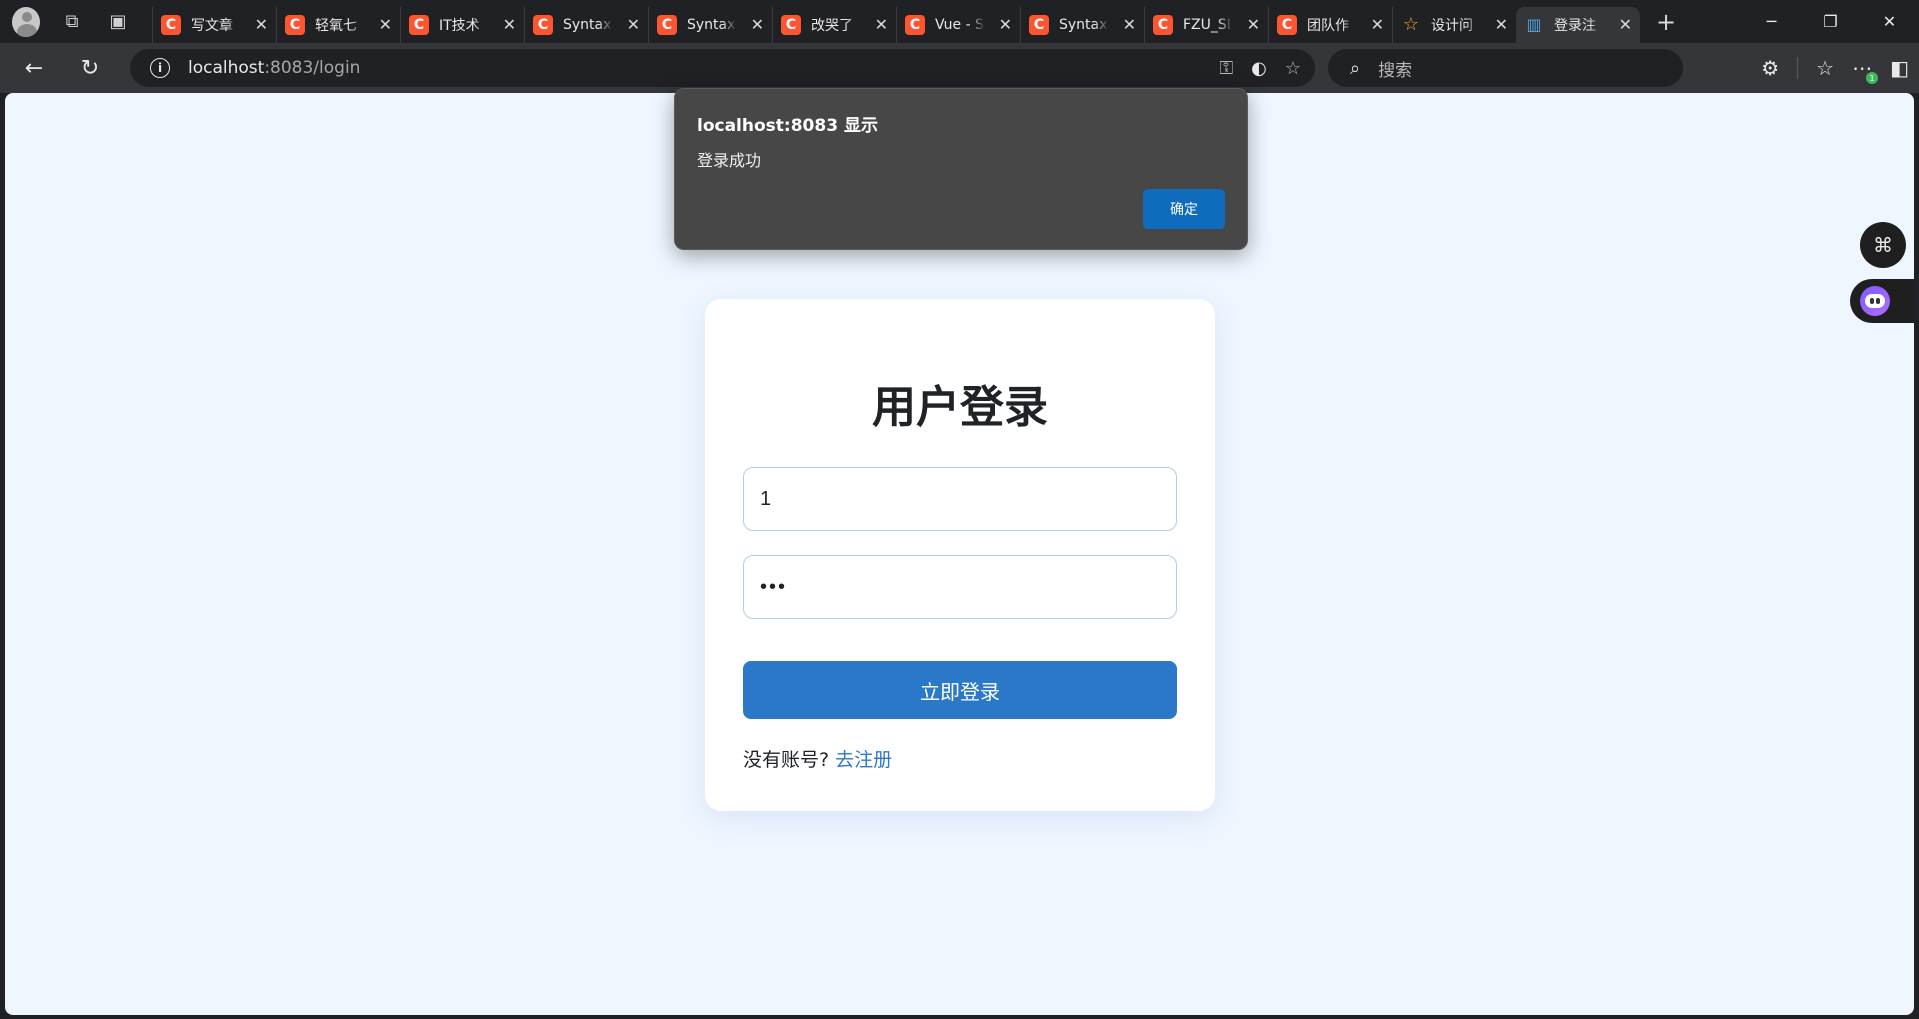 The height and width of the screenshot is (1019, 1919). Describe the element at coordinates (1411, 24) in the screenshot. I see `star-favicon-icon: ☆` at that location.